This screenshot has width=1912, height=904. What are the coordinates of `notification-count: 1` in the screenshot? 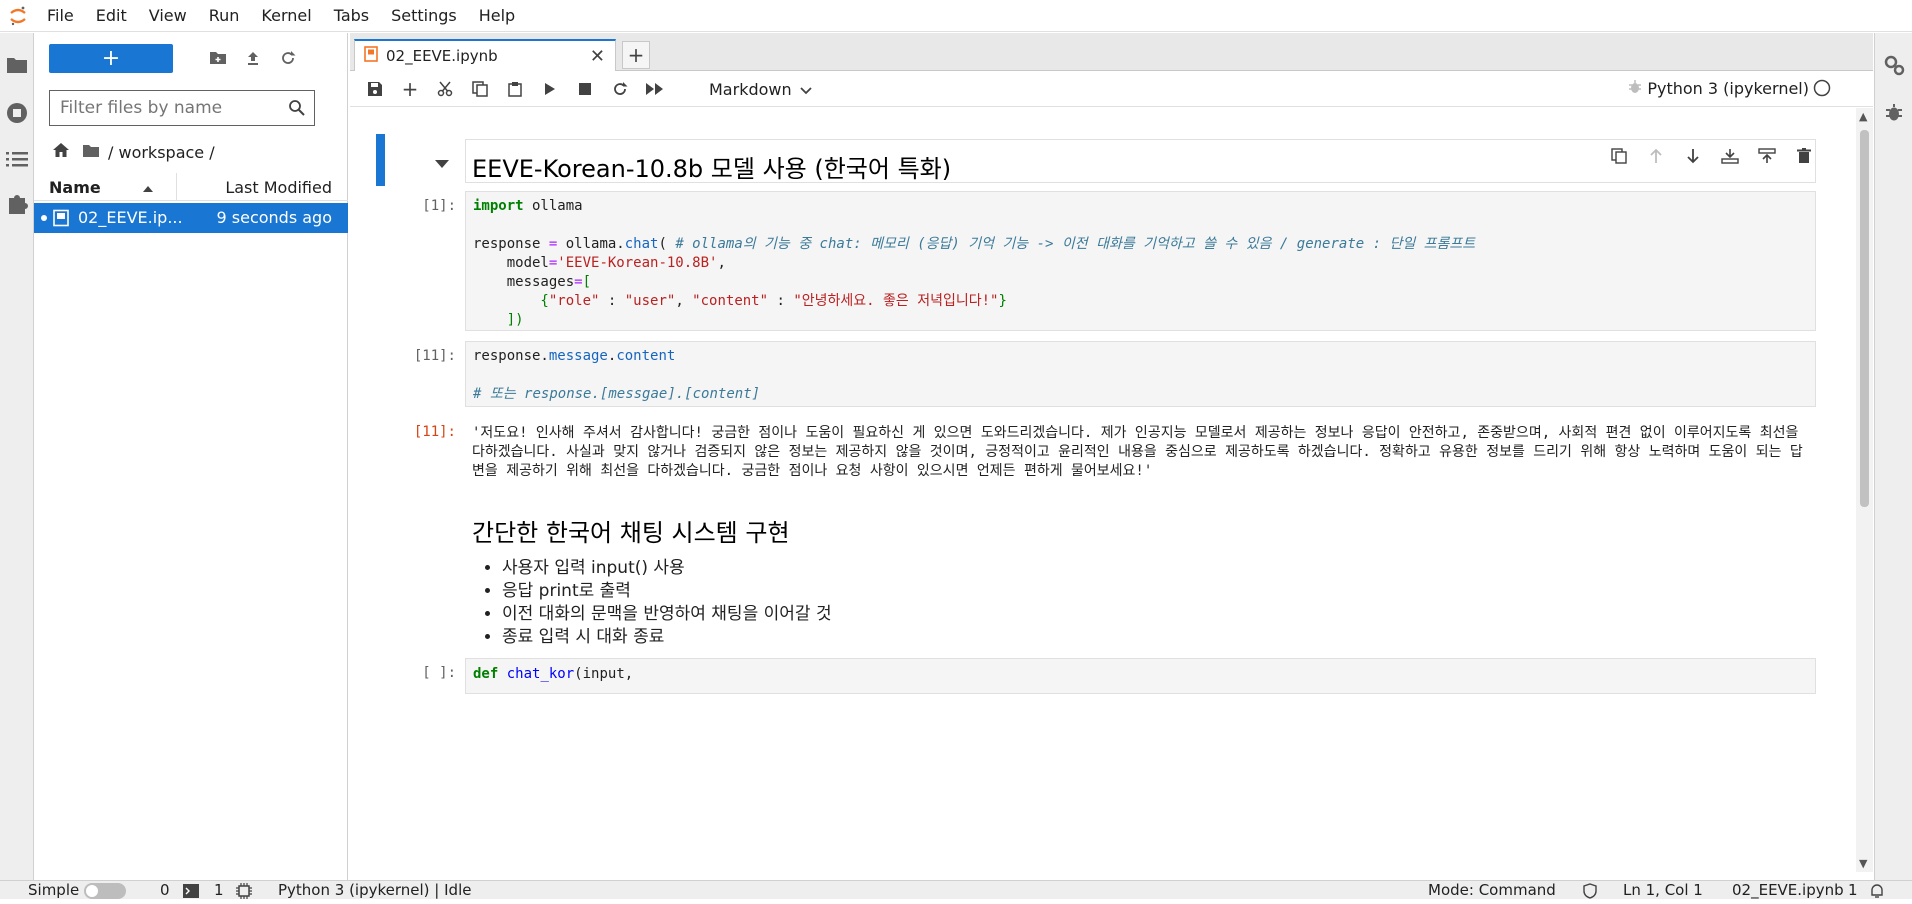 It's located at (1853, 890).